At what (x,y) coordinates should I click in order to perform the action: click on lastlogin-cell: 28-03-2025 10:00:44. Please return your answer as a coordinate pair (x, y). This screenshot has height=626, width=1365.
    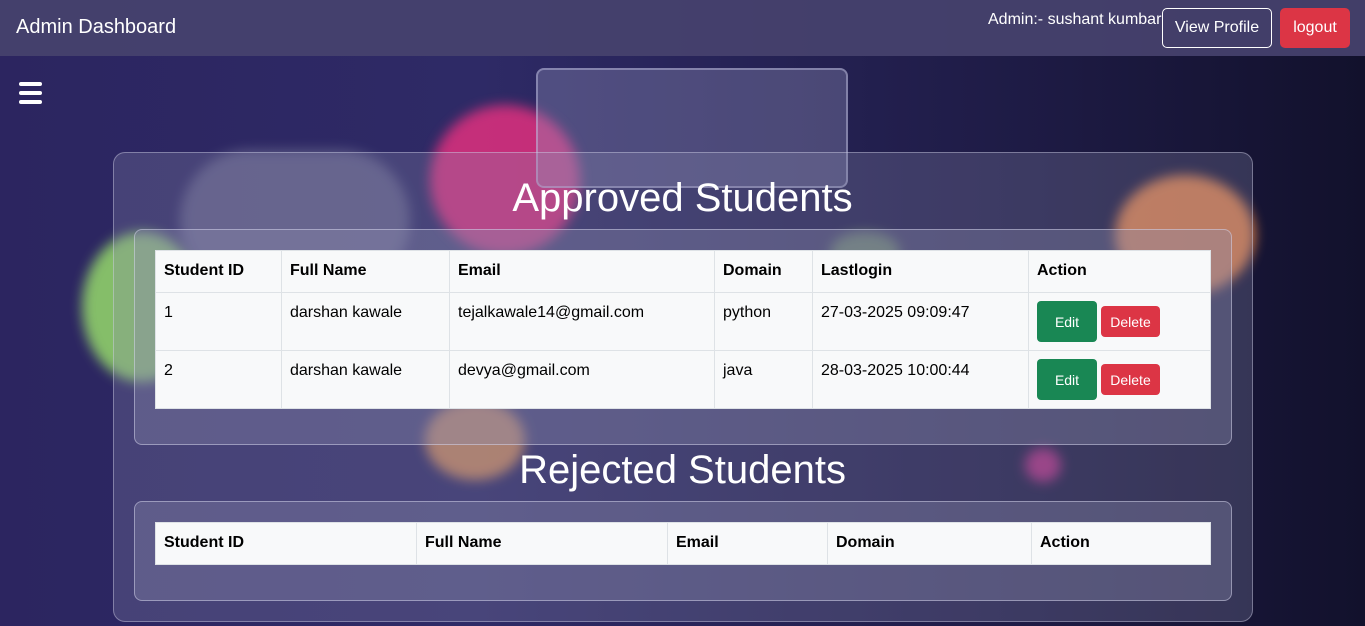
    Looking at the image, I should click on (920, 379).